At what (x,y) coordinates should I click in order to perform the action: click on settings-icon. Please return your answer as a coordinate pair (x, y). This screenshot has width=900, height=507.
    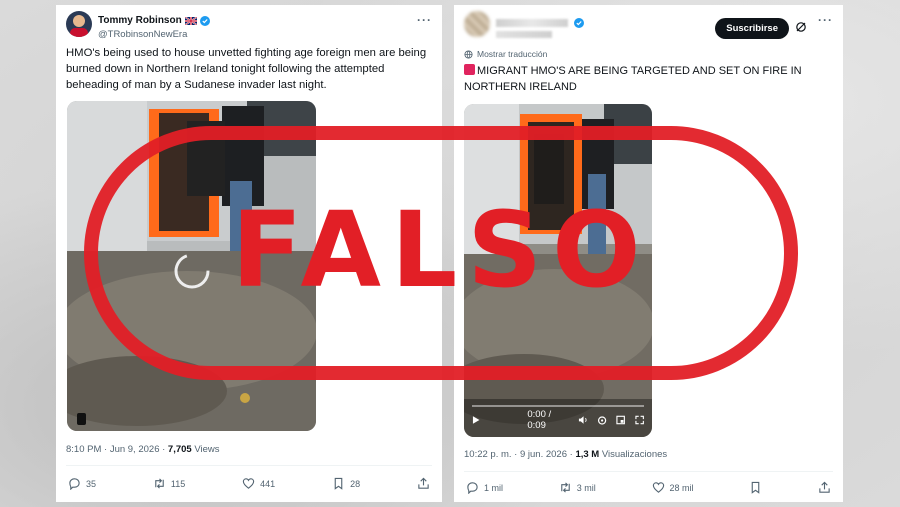
    Looking at the image, I should click on (602, 420).